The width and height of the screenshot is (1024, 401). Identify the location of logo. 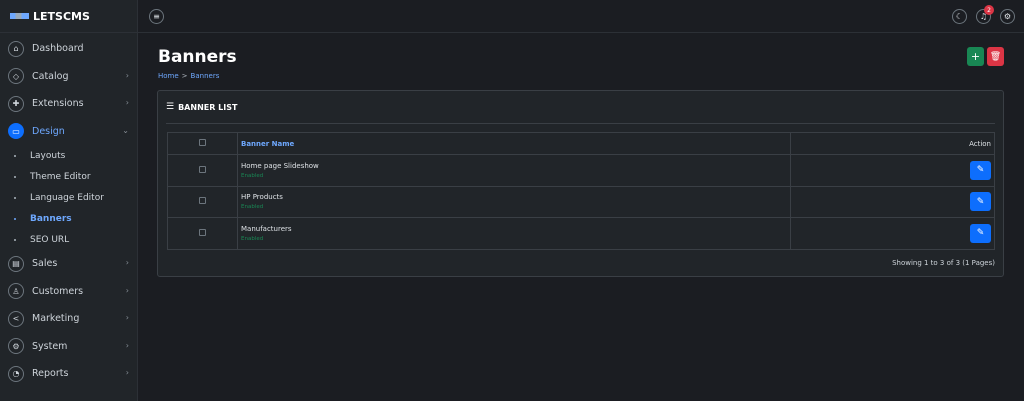
(19, 16).